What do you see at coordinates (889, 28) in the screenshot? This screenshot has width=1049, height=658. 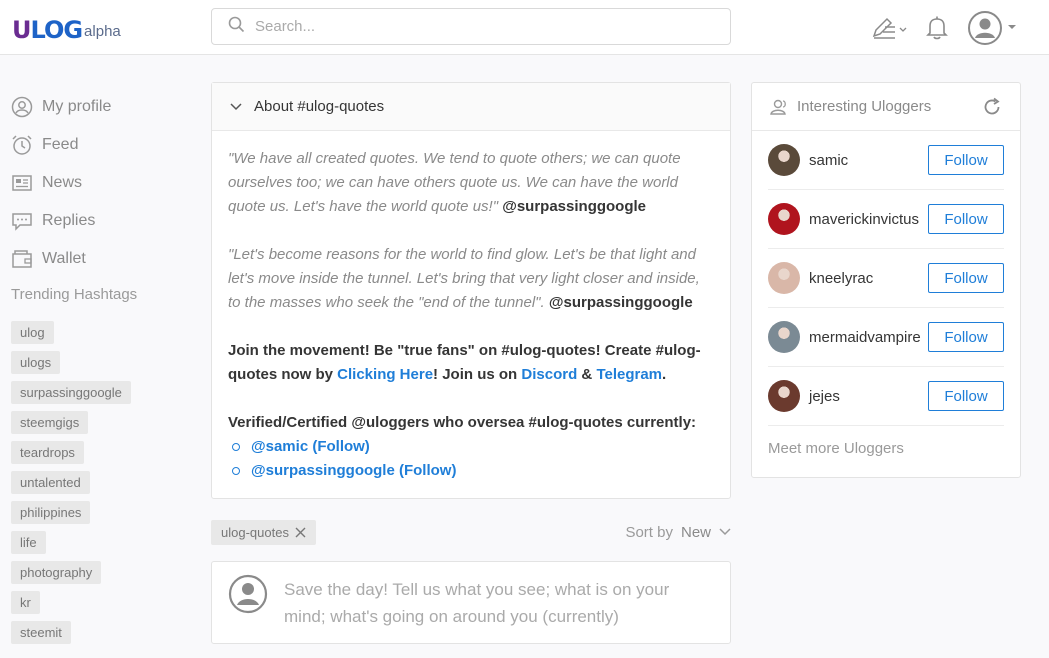 I see `write-post-icon` at bounding box center [889, 28].